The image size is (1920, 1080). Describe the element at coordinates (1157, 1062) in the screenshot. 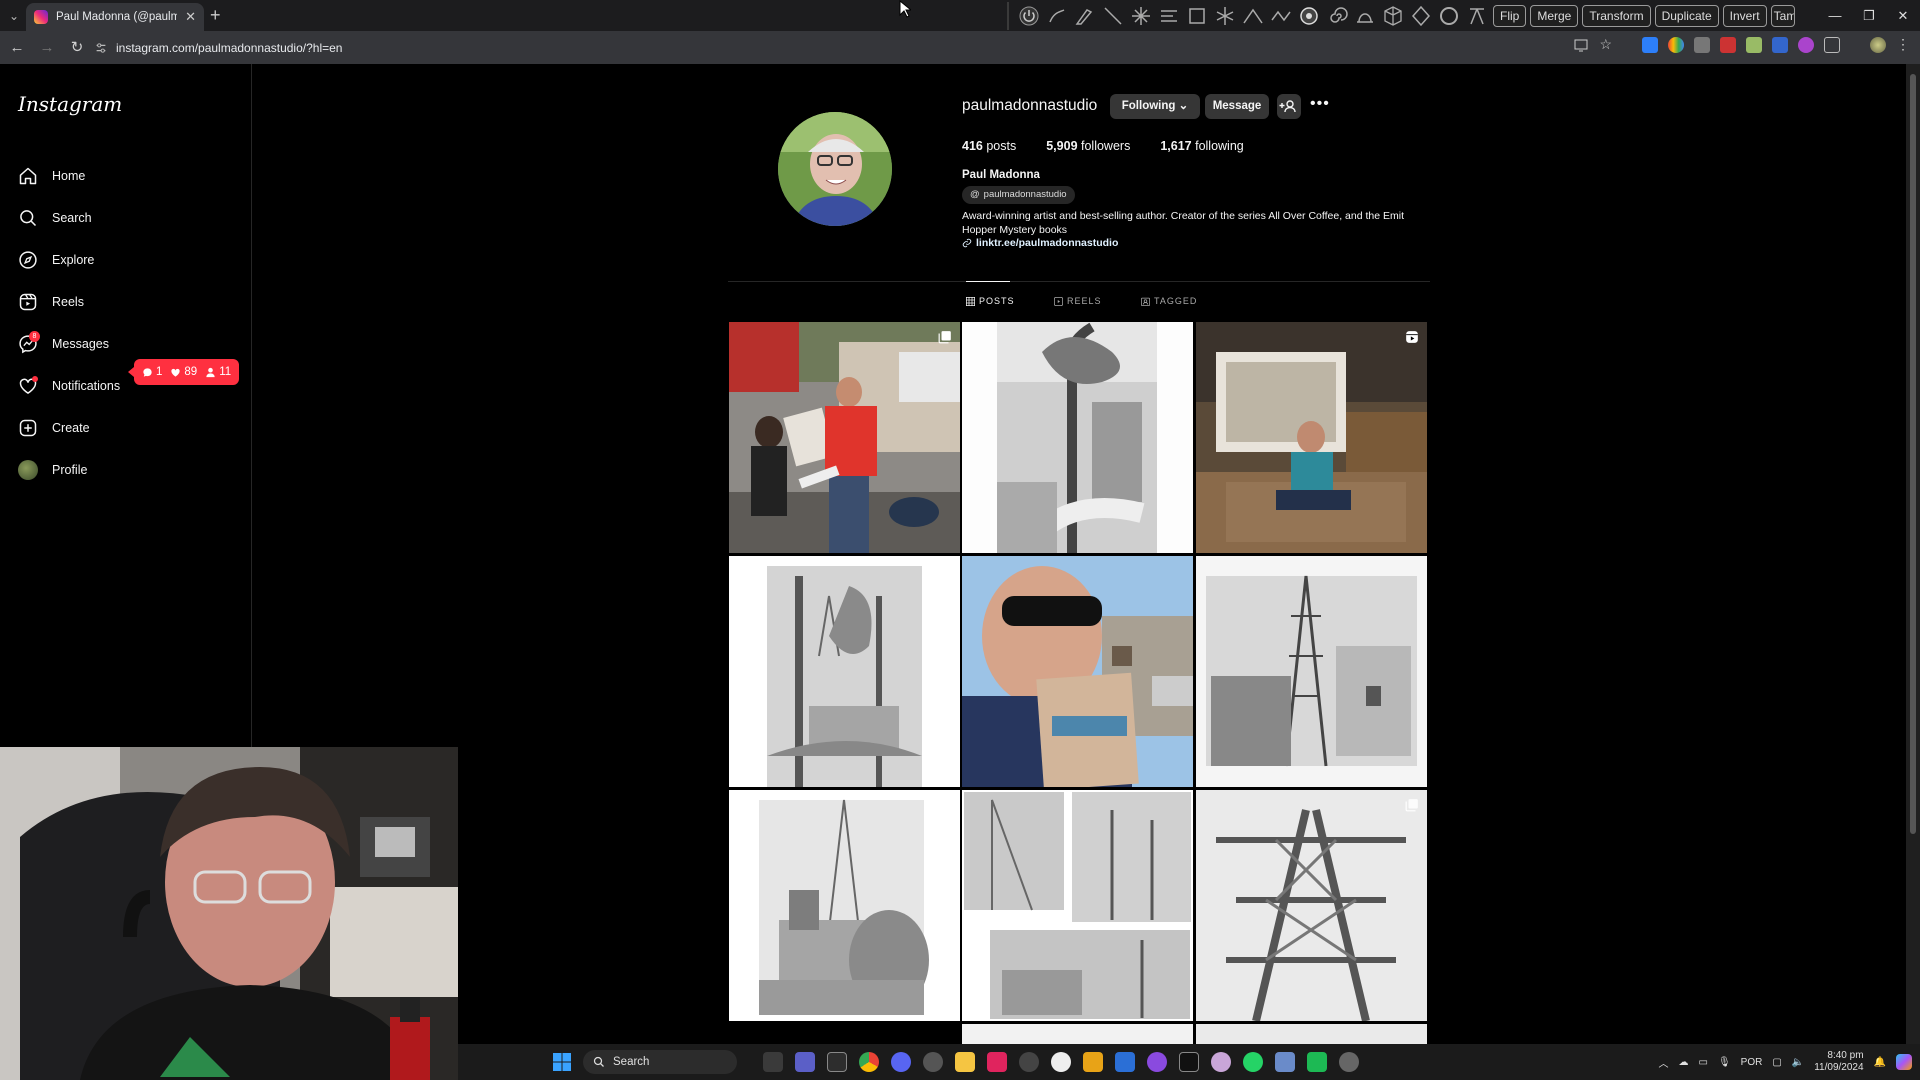

I see `app-purple-icon` at that location.